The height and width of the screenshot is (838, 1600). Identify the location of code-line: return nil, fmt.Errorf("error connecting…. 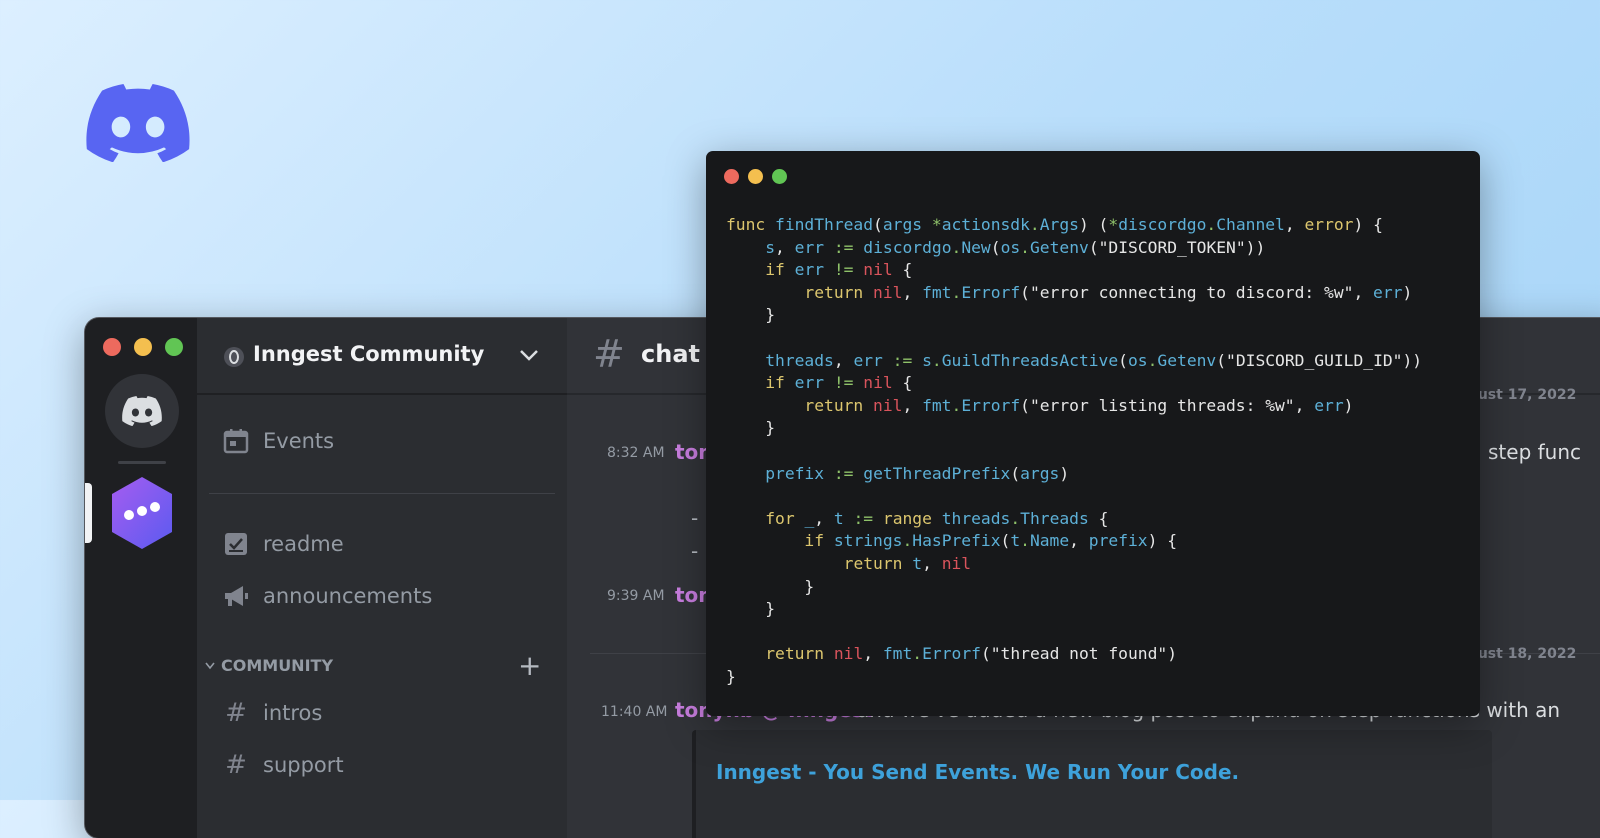
(1074, 293).